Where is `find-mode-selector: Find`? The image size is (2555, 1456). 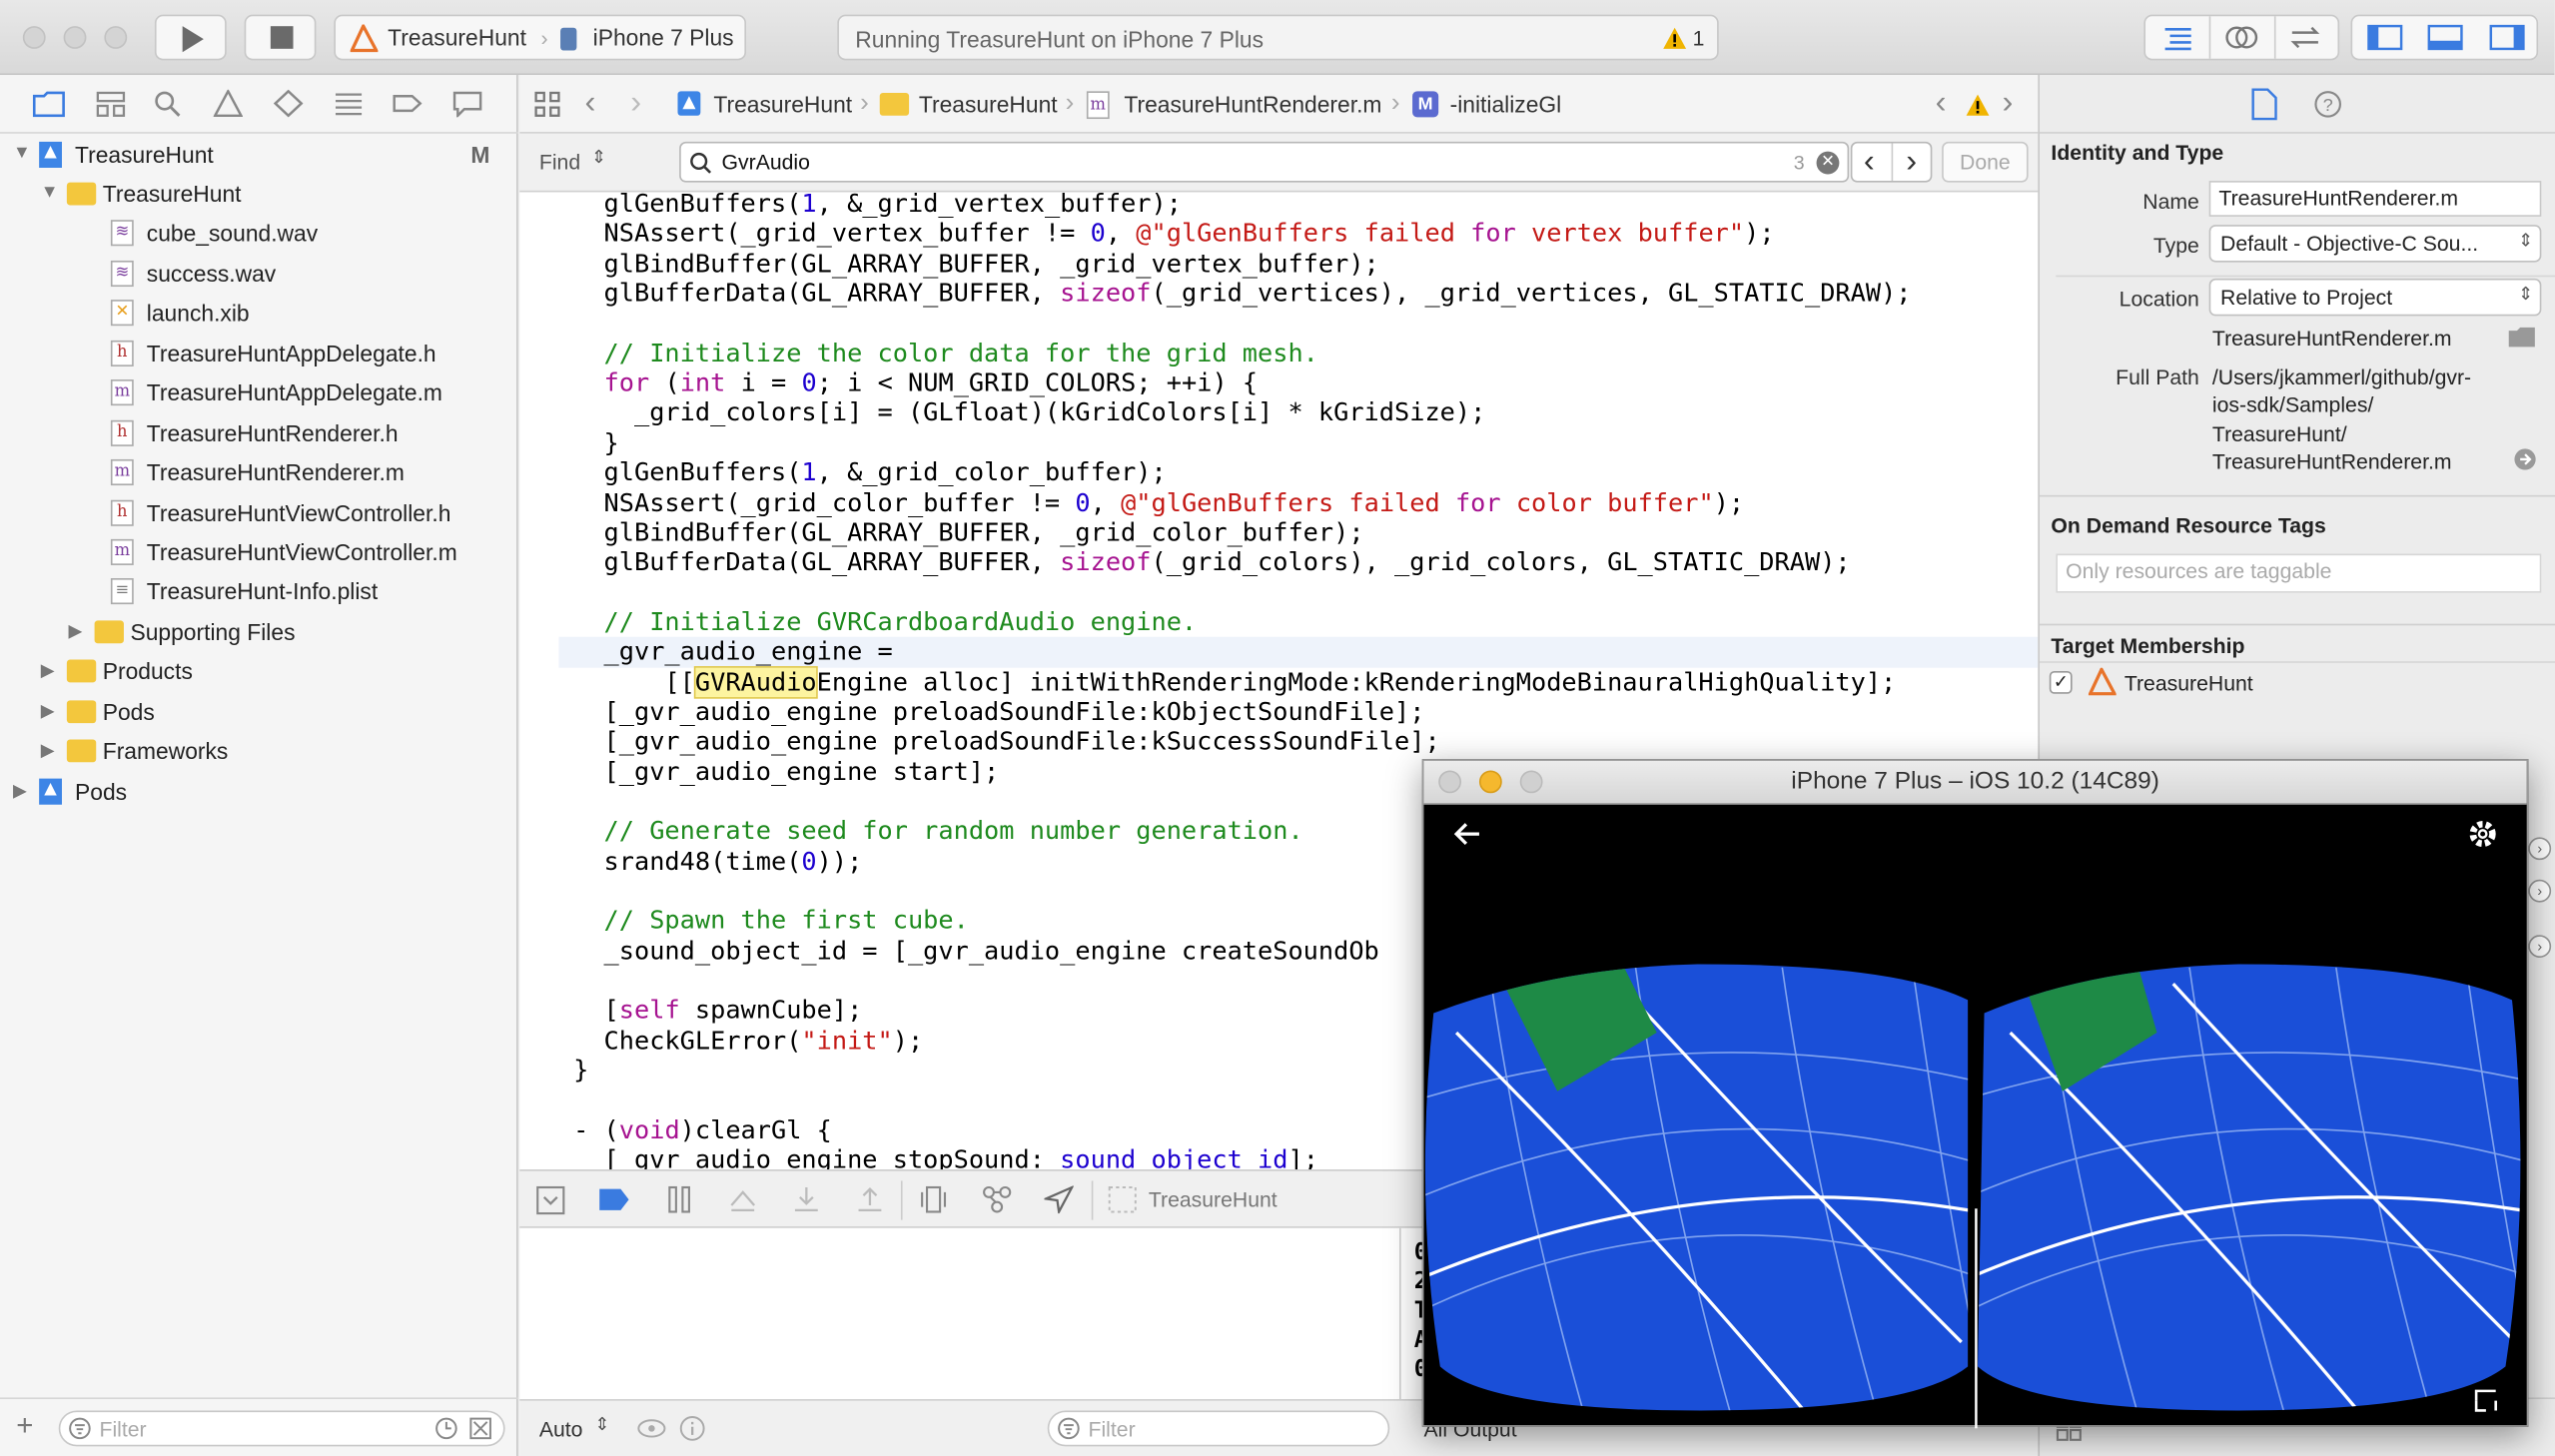 find-mode-selector: Find is located at coordinates (559, 162).